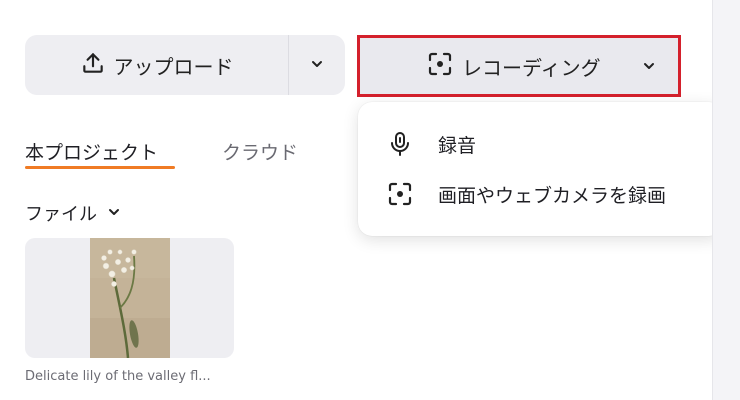 This screenshot has height=400, width=740. Describe the element at coordinates (173, 66) in the screenshot. I see `upload-label: アップロード` at that location.